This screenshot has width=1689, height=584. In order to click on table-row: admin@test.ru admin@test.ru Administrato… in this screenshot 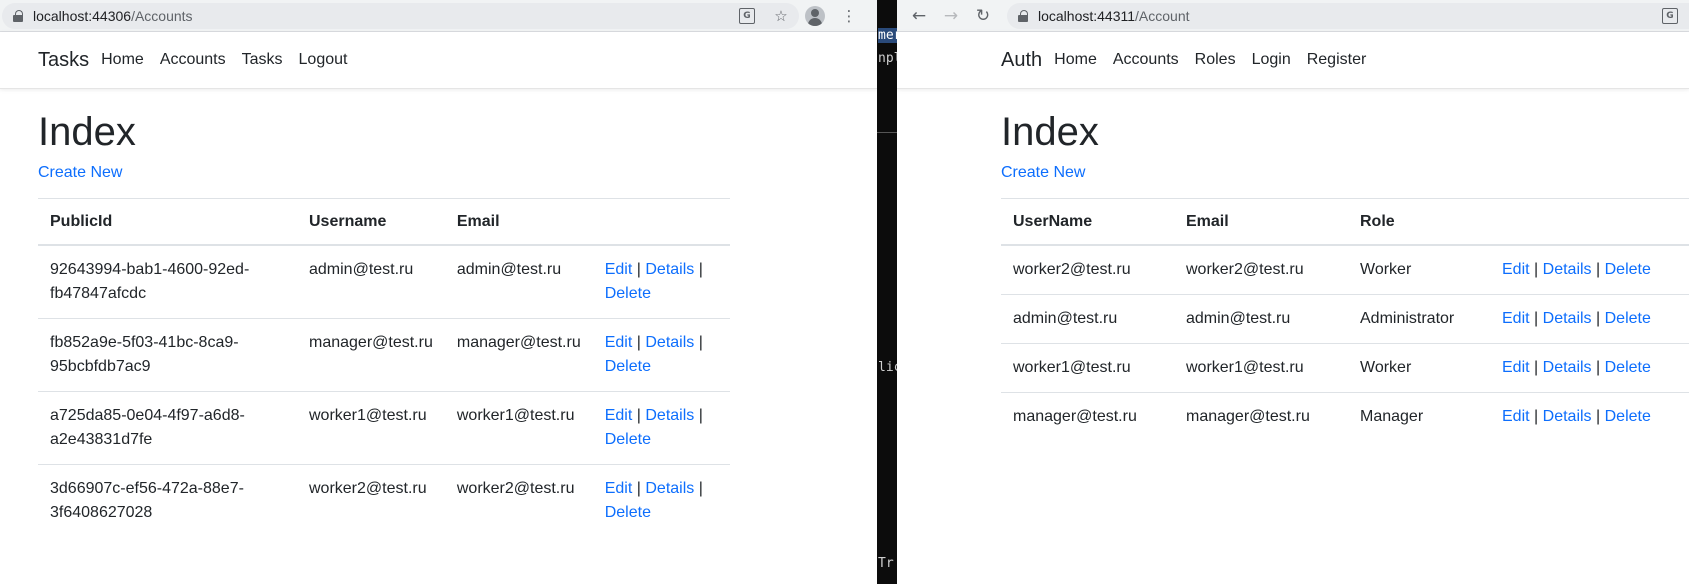, I will do `click(1345, 319)`.